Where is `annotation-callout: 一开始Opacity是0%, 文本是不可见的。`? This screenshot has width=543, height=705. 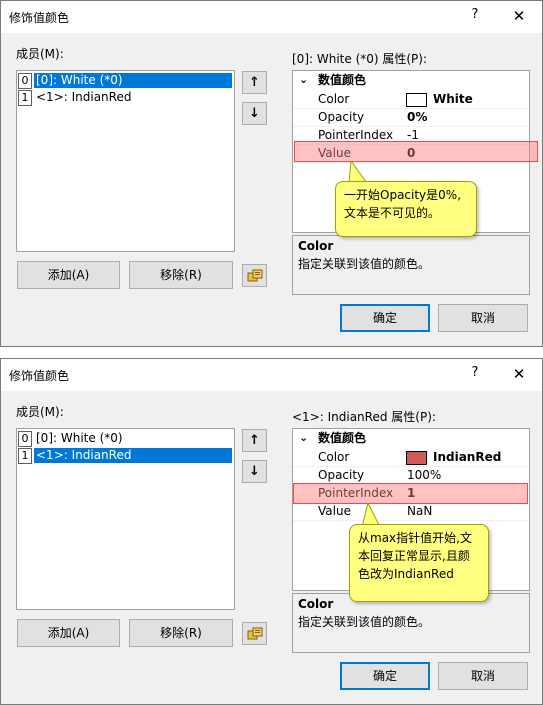
annotation-callout: 一开始Opacity是0%, 文本是不可见的。 is located at coordinates (406, 209).